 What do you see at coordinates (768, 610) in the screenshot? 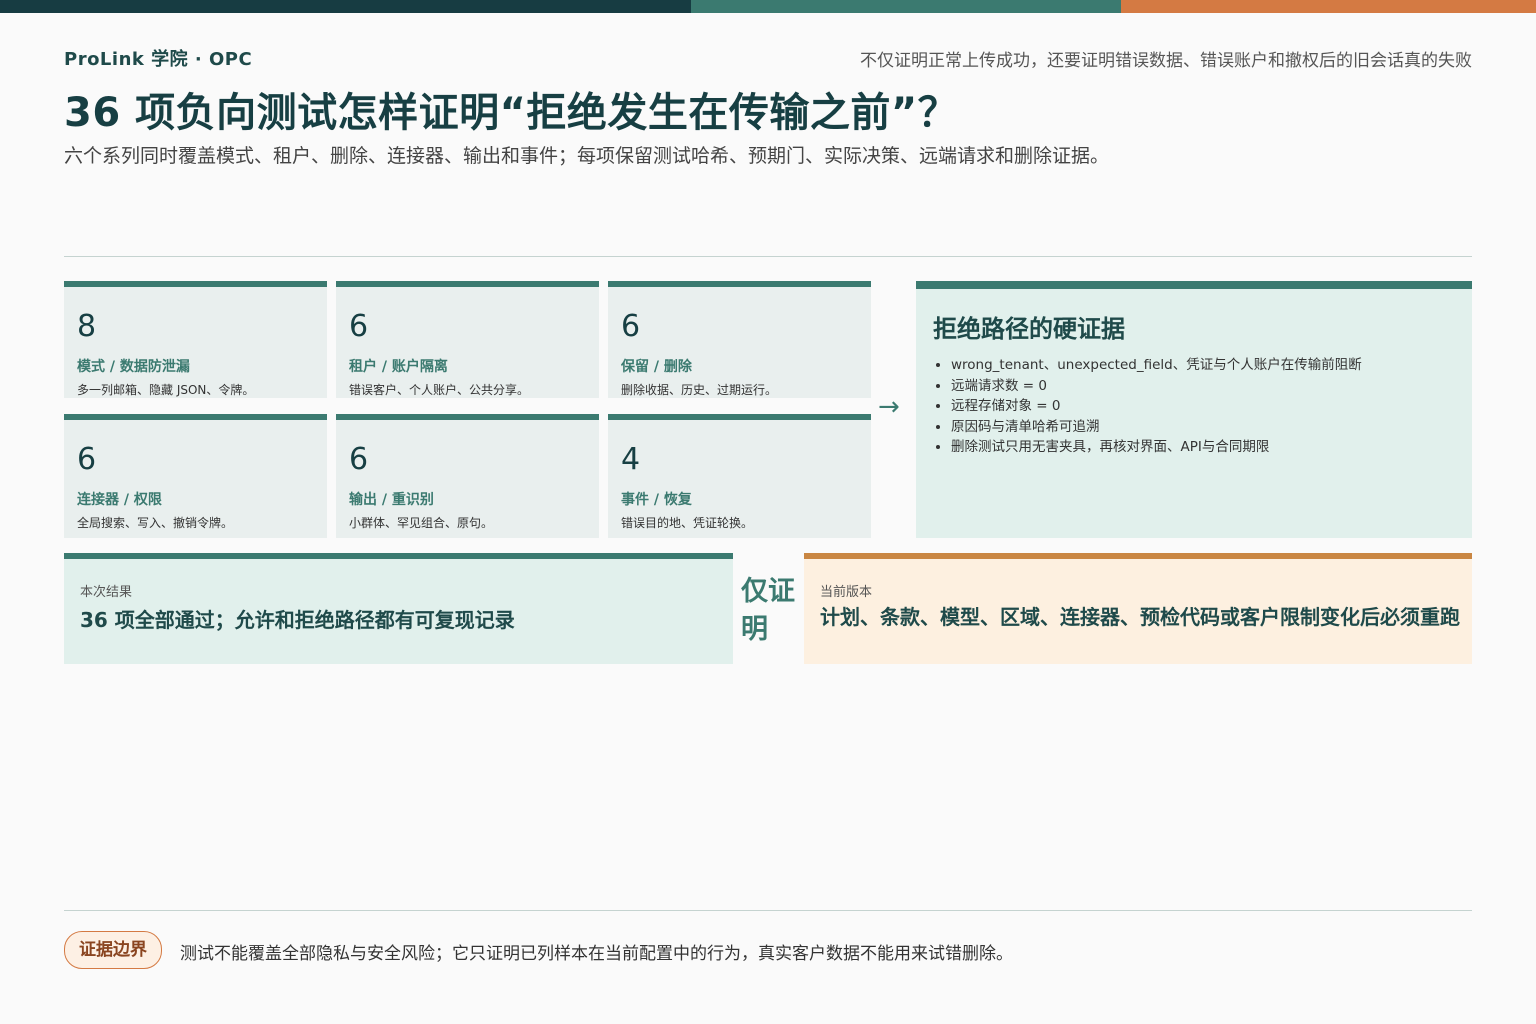
I see `only-proves-label: 仅证明` at bounding box center [768, 610].